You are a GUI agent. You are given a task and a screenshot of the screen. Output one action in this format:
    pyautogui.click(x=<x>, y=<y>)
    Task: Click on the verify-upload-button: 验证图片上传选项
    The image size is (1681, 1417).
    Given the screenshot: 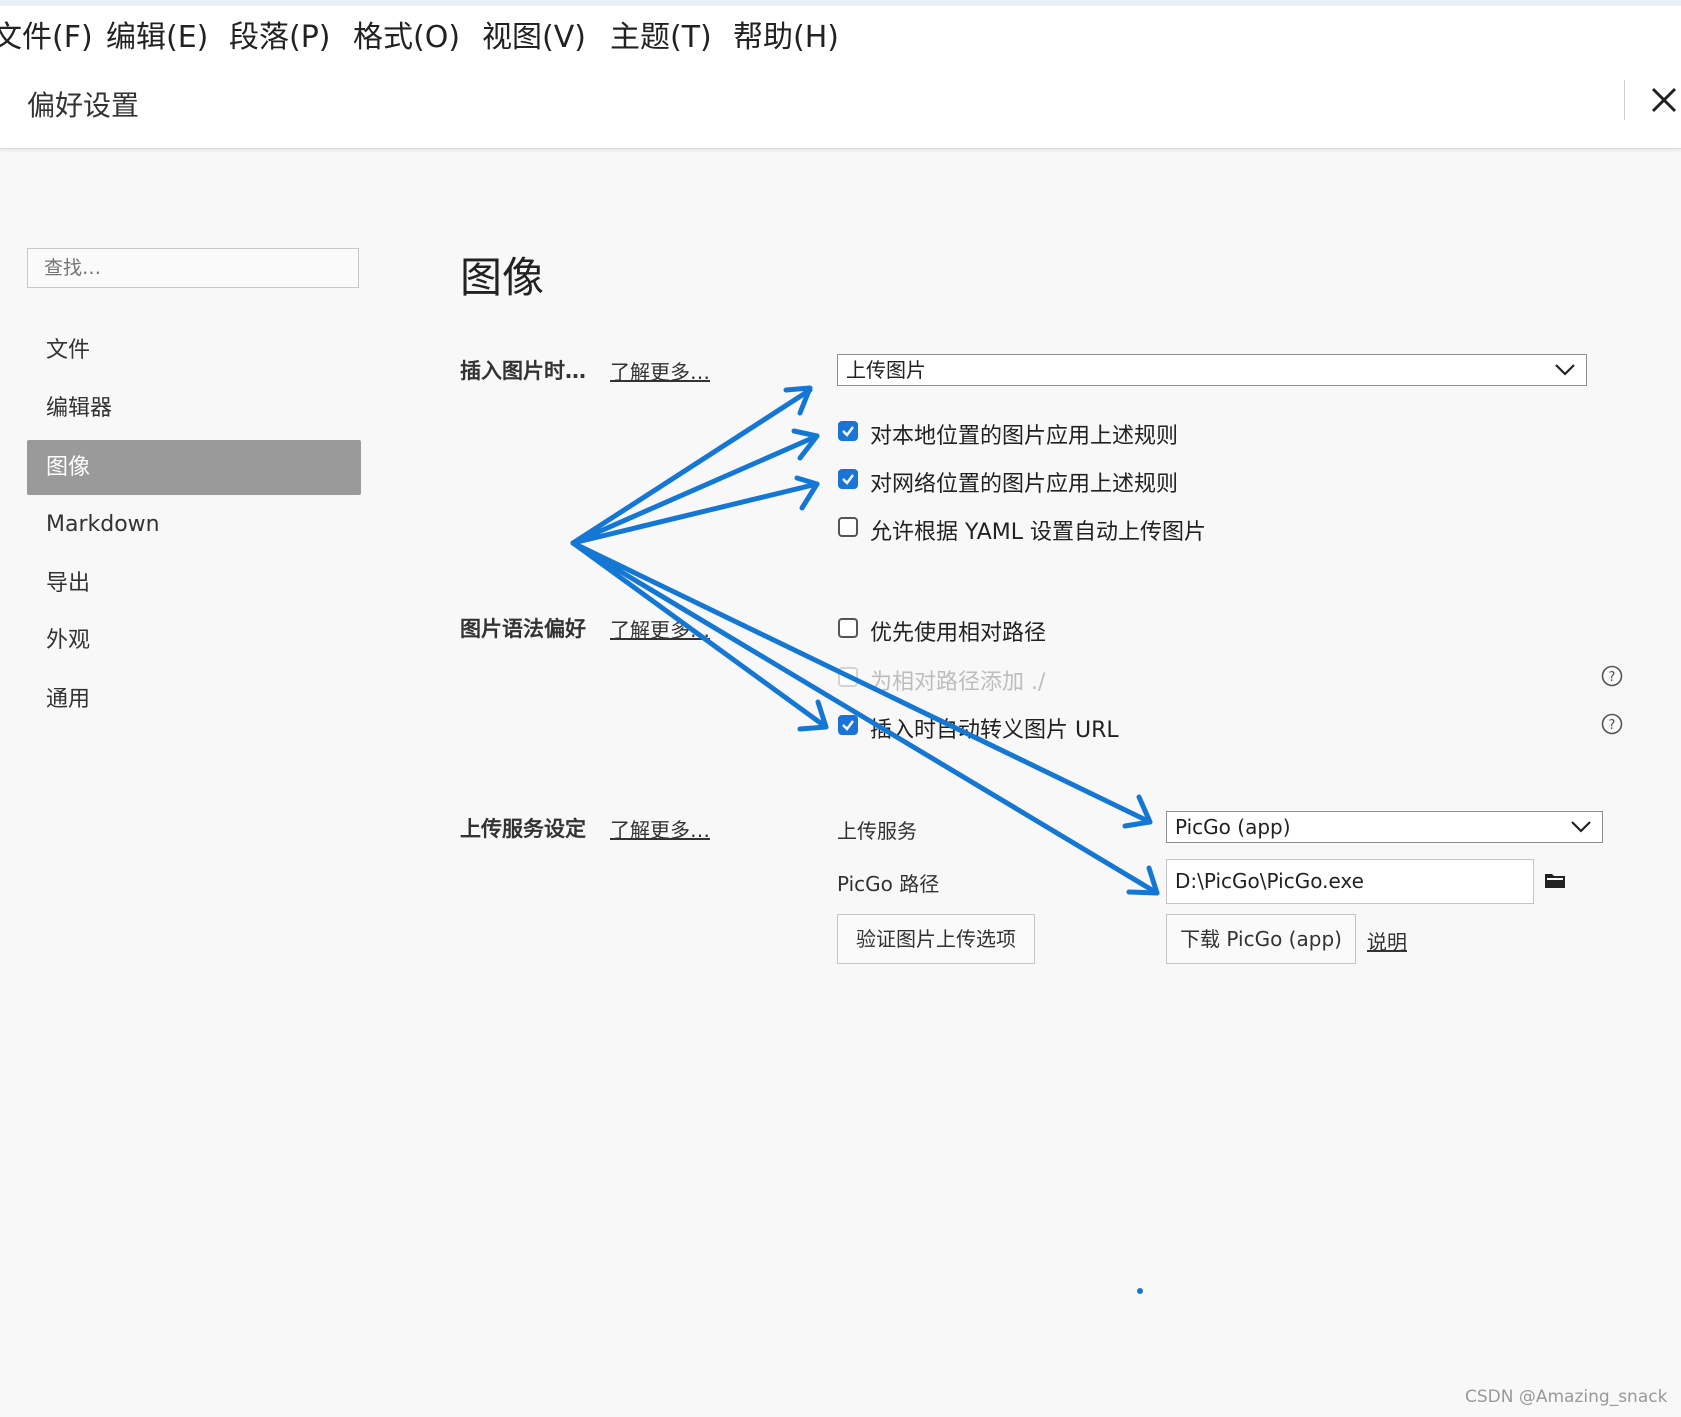 What is the action you would take?
    pyautogui.click(x=936, y=939)
    